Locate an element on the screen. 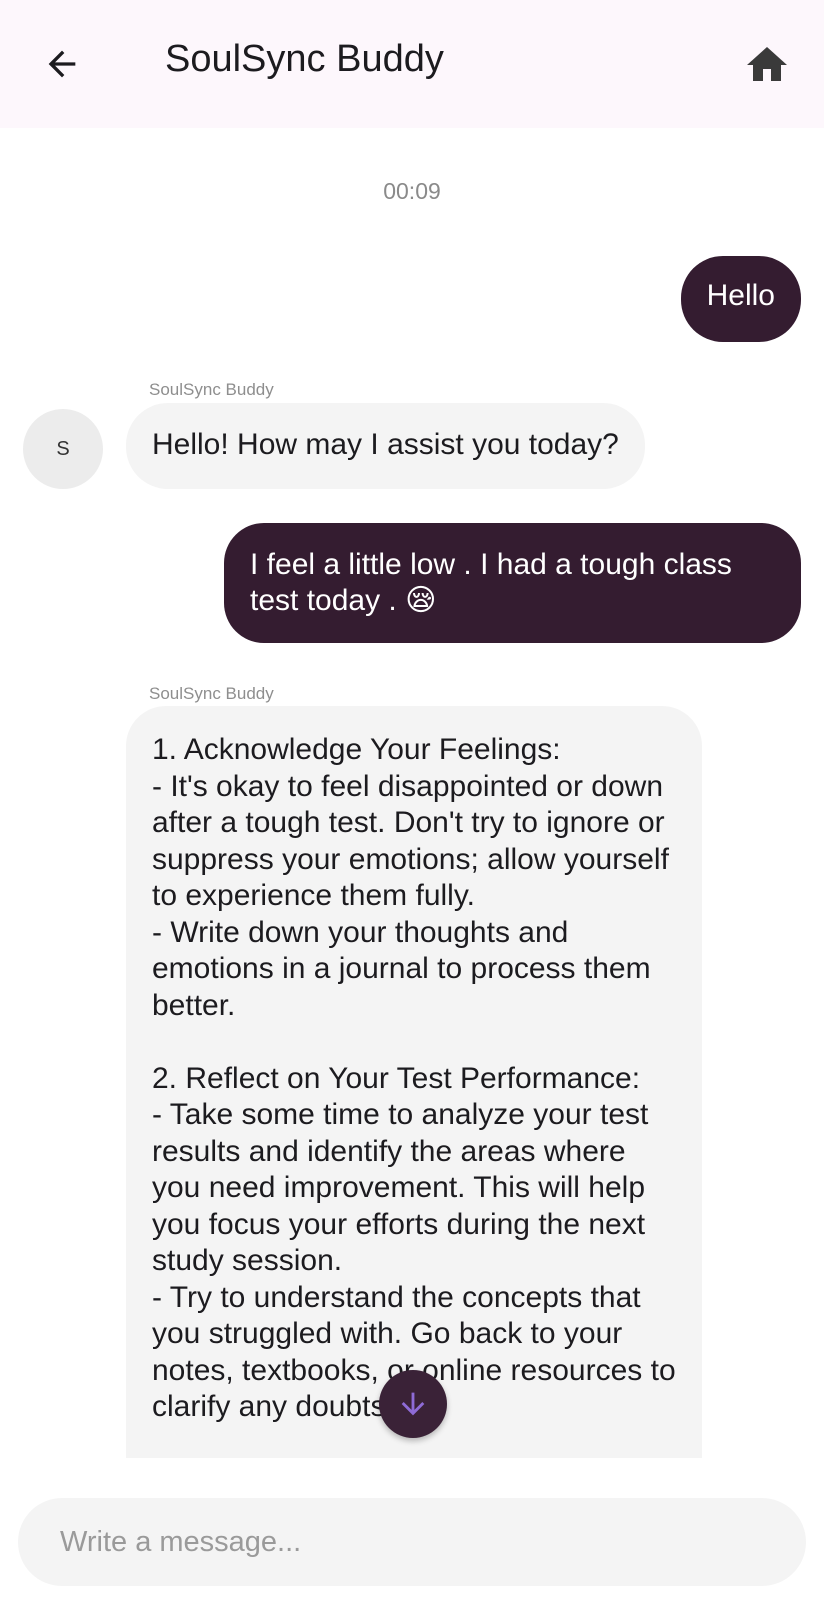 This screenshot has width=824, height=1600. app-bar: SoulSync Buddy is located at coordinates (412, 64).